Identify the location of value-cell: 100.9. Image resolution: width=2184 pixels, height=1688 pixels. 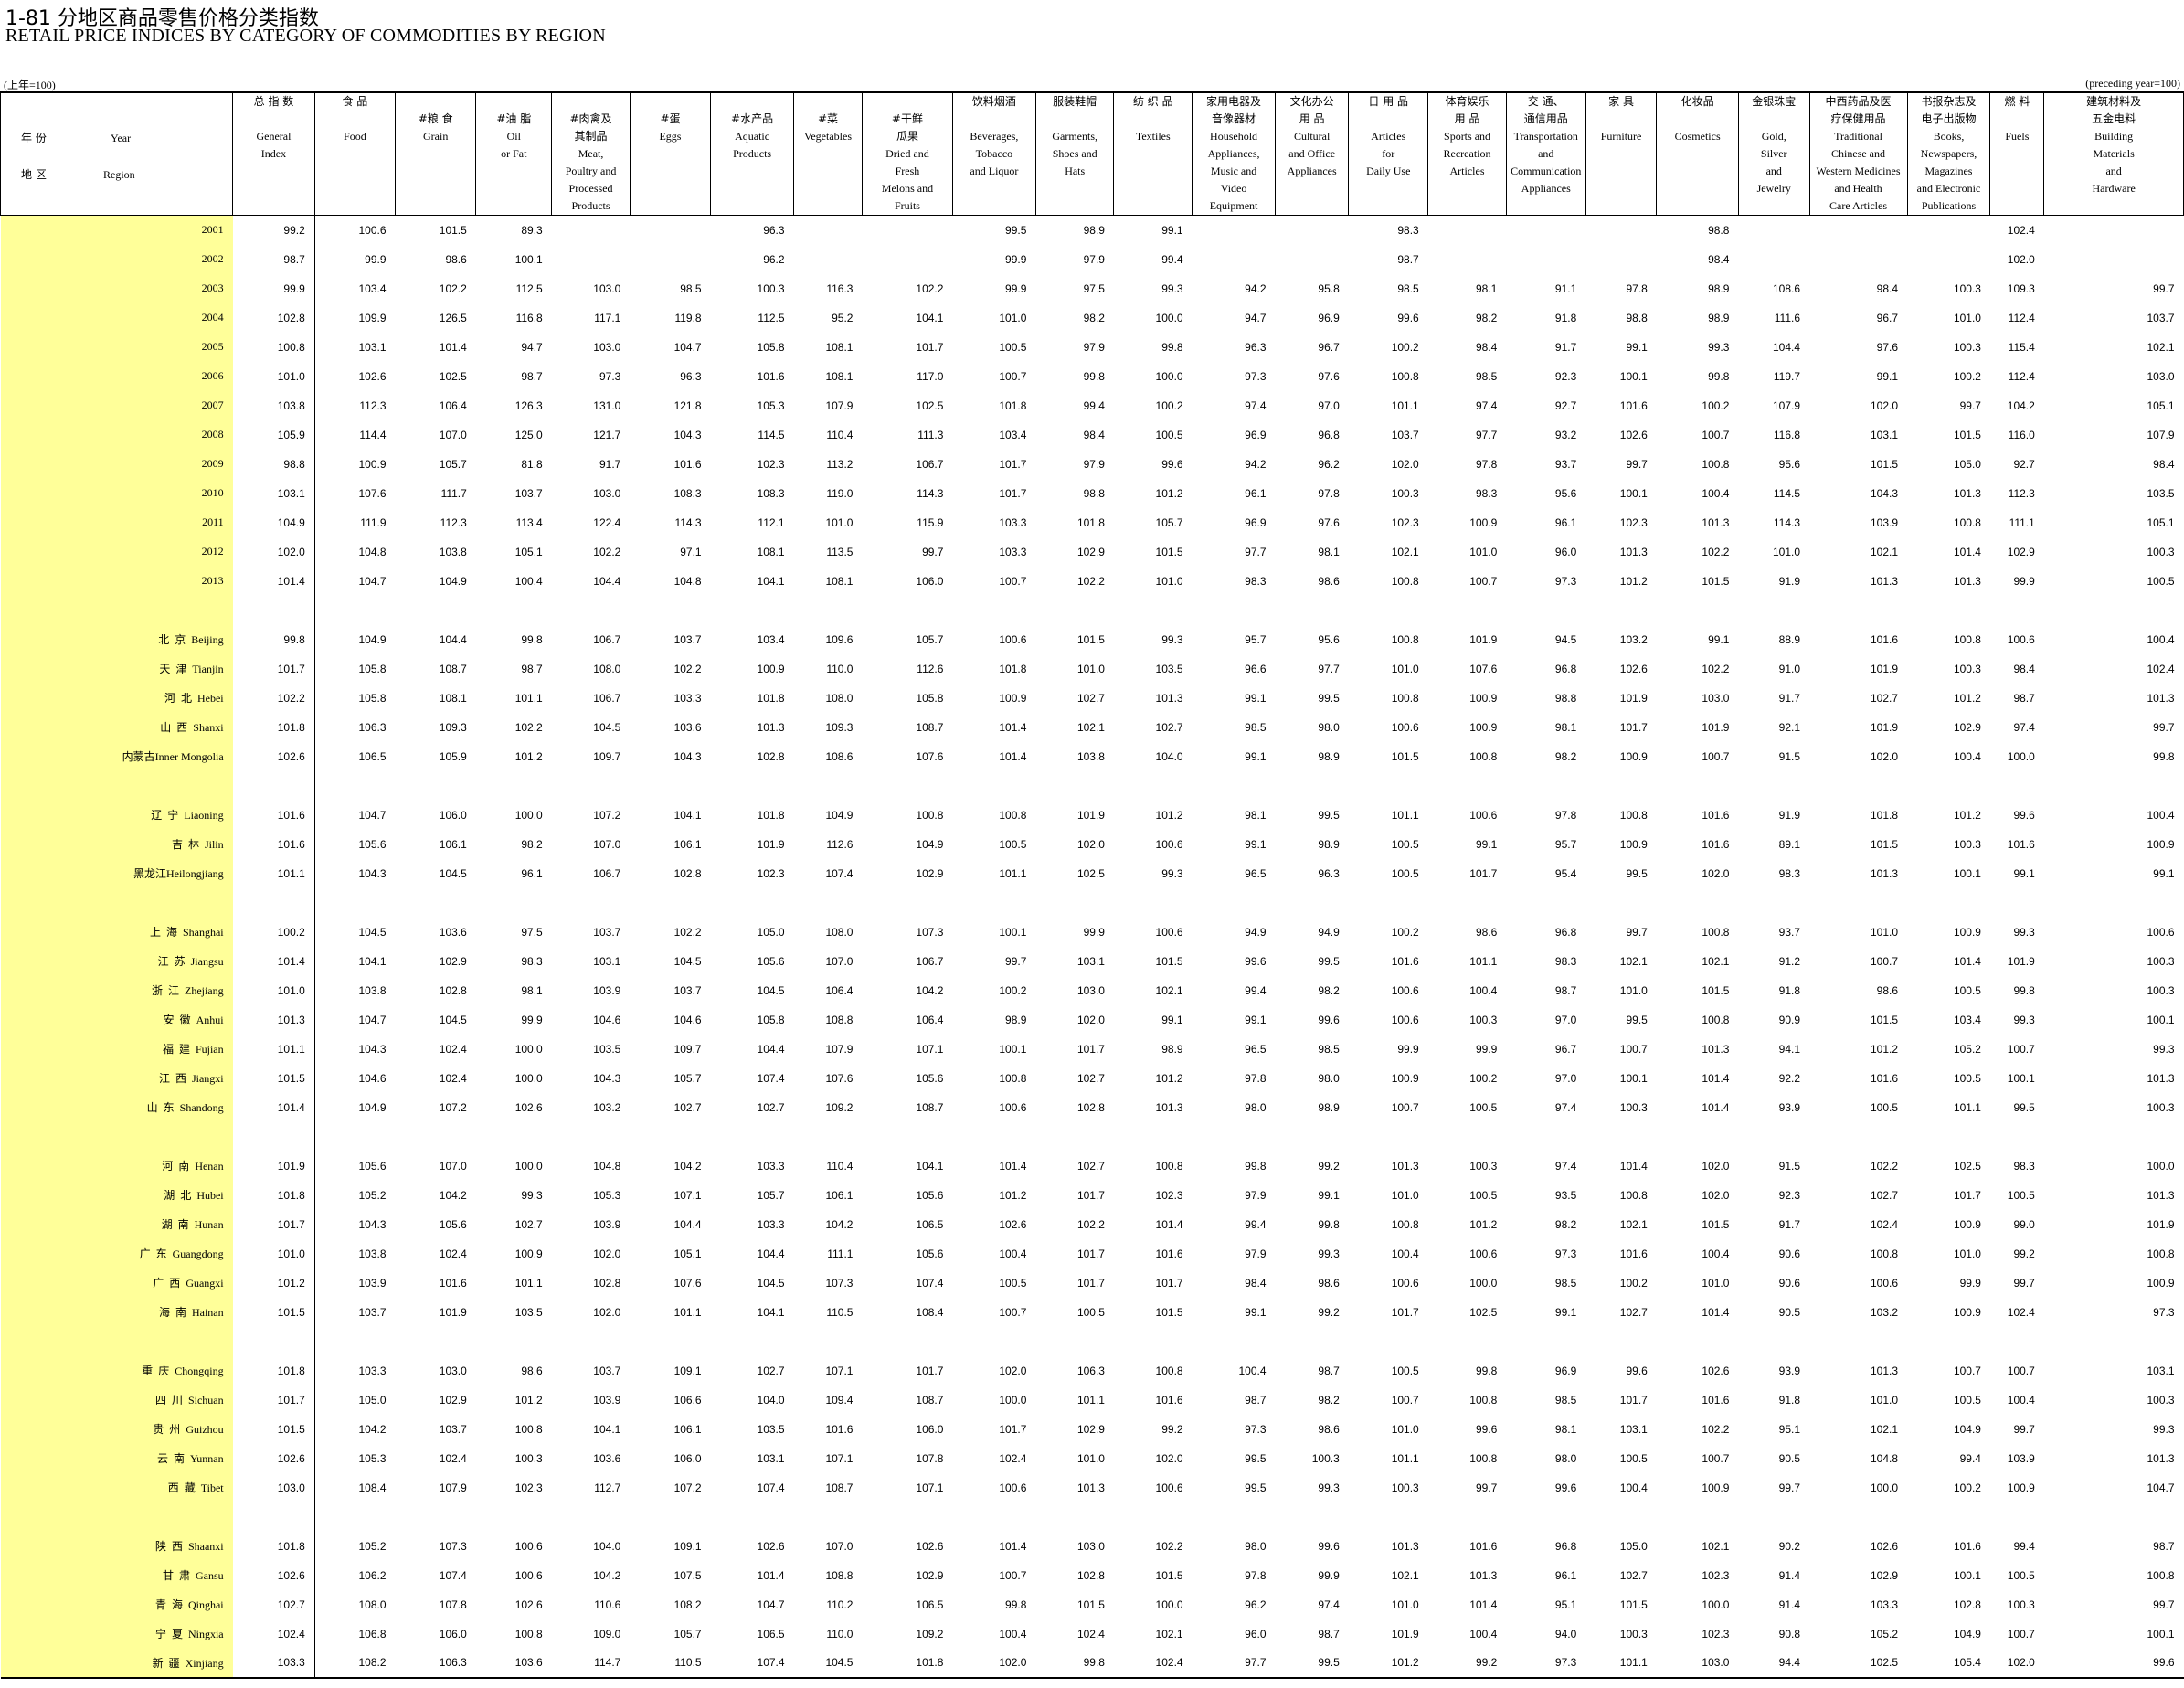
(2021, 1487).